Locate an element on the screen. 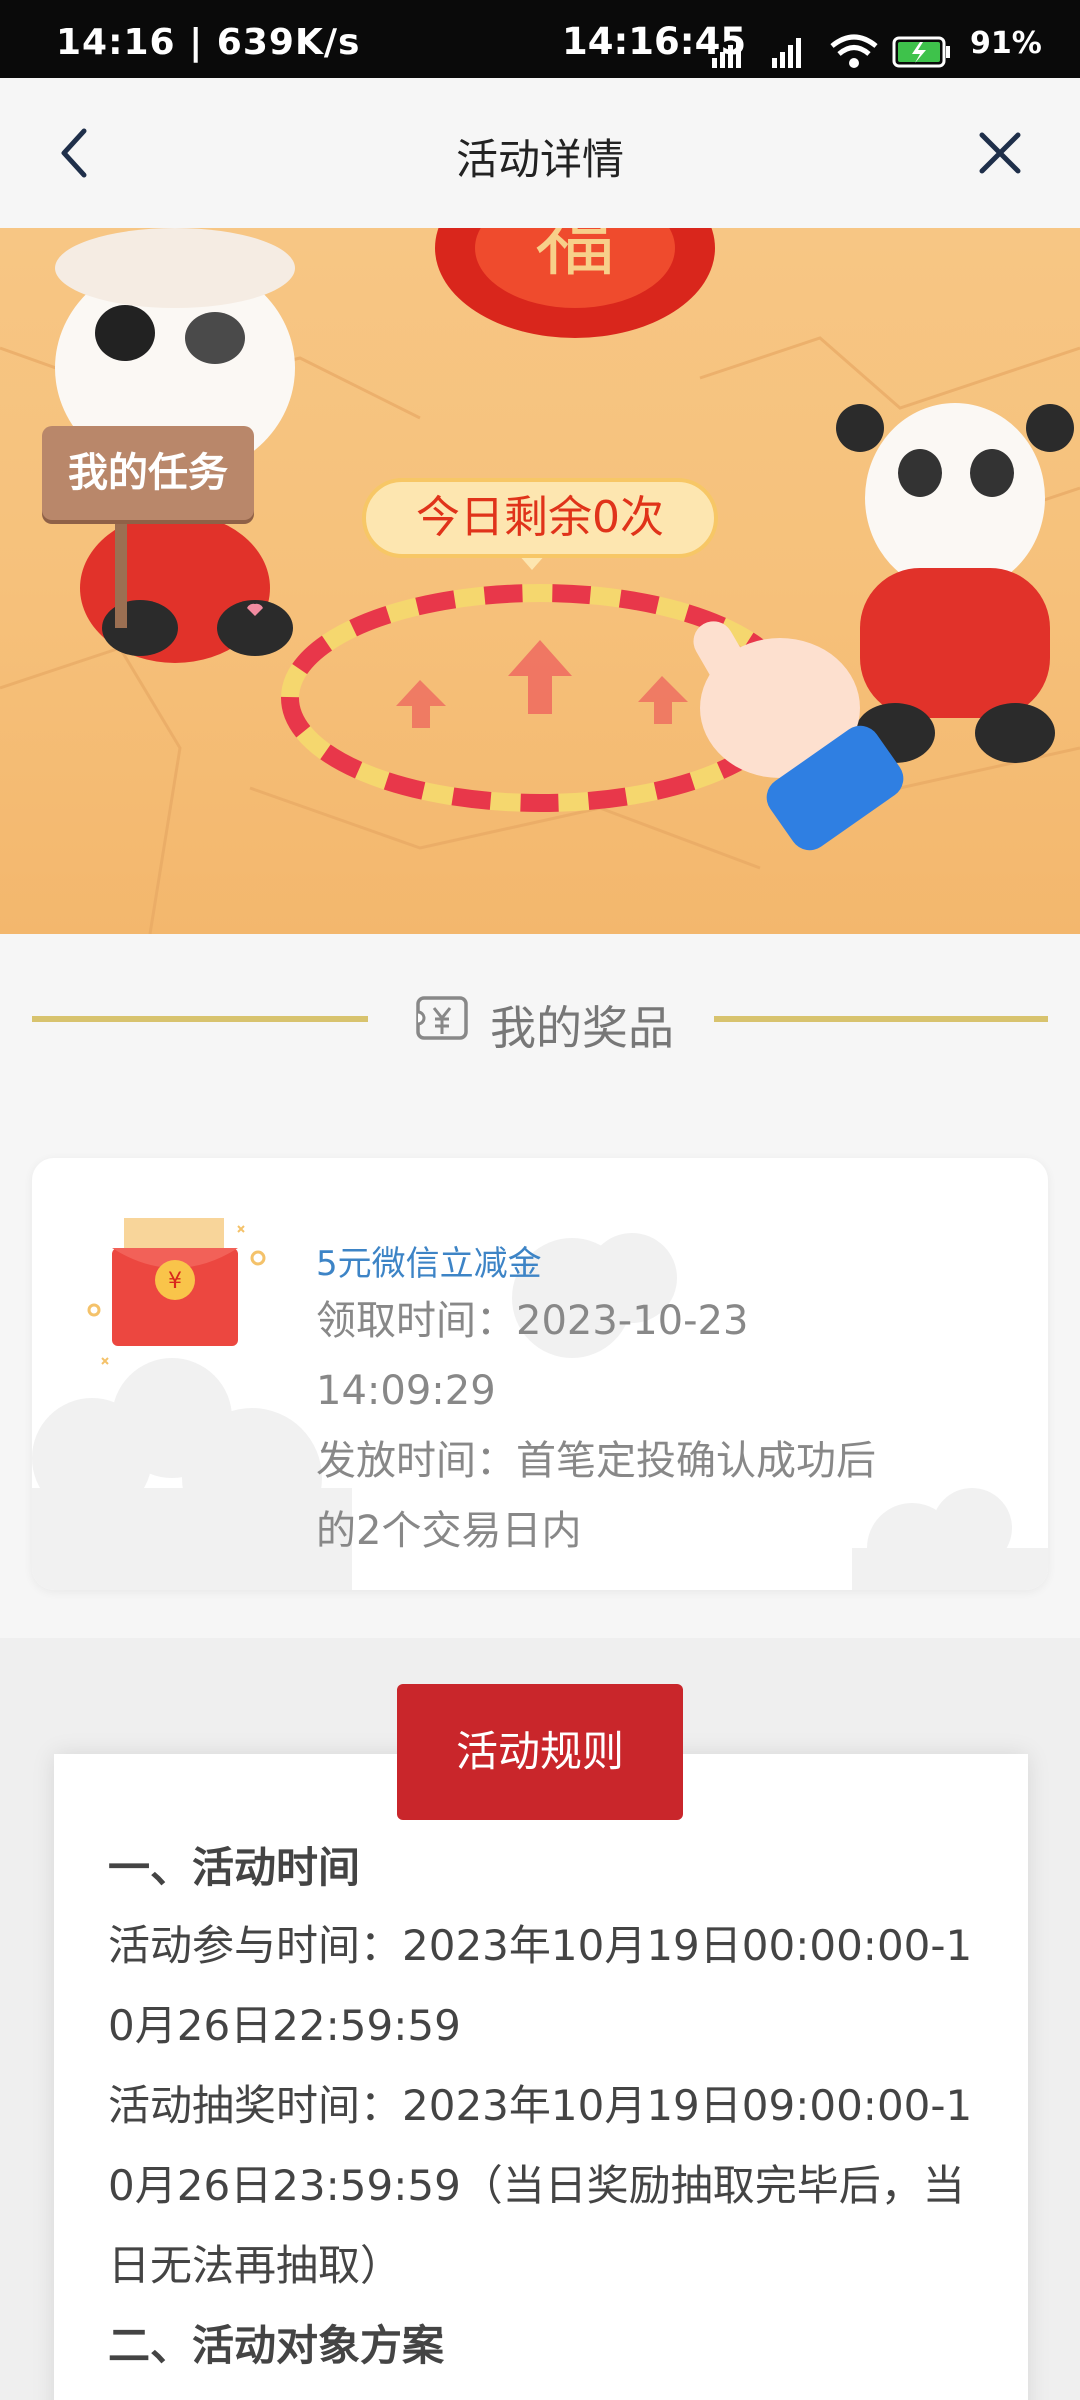 Image resolution: width=1080 pixels, height=2400 pixels. ticket-icon is located at coordinates (442, 1018).